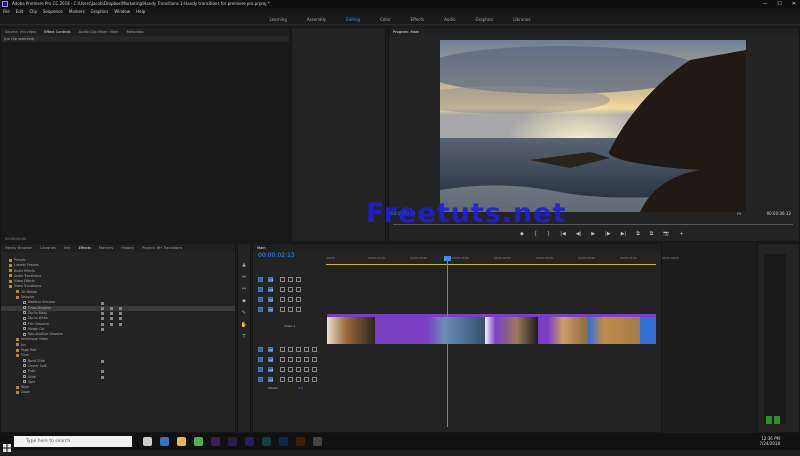  Describe the element at coordinates (127, 248) in the screenshot. I see `tab-history: History` at that location.